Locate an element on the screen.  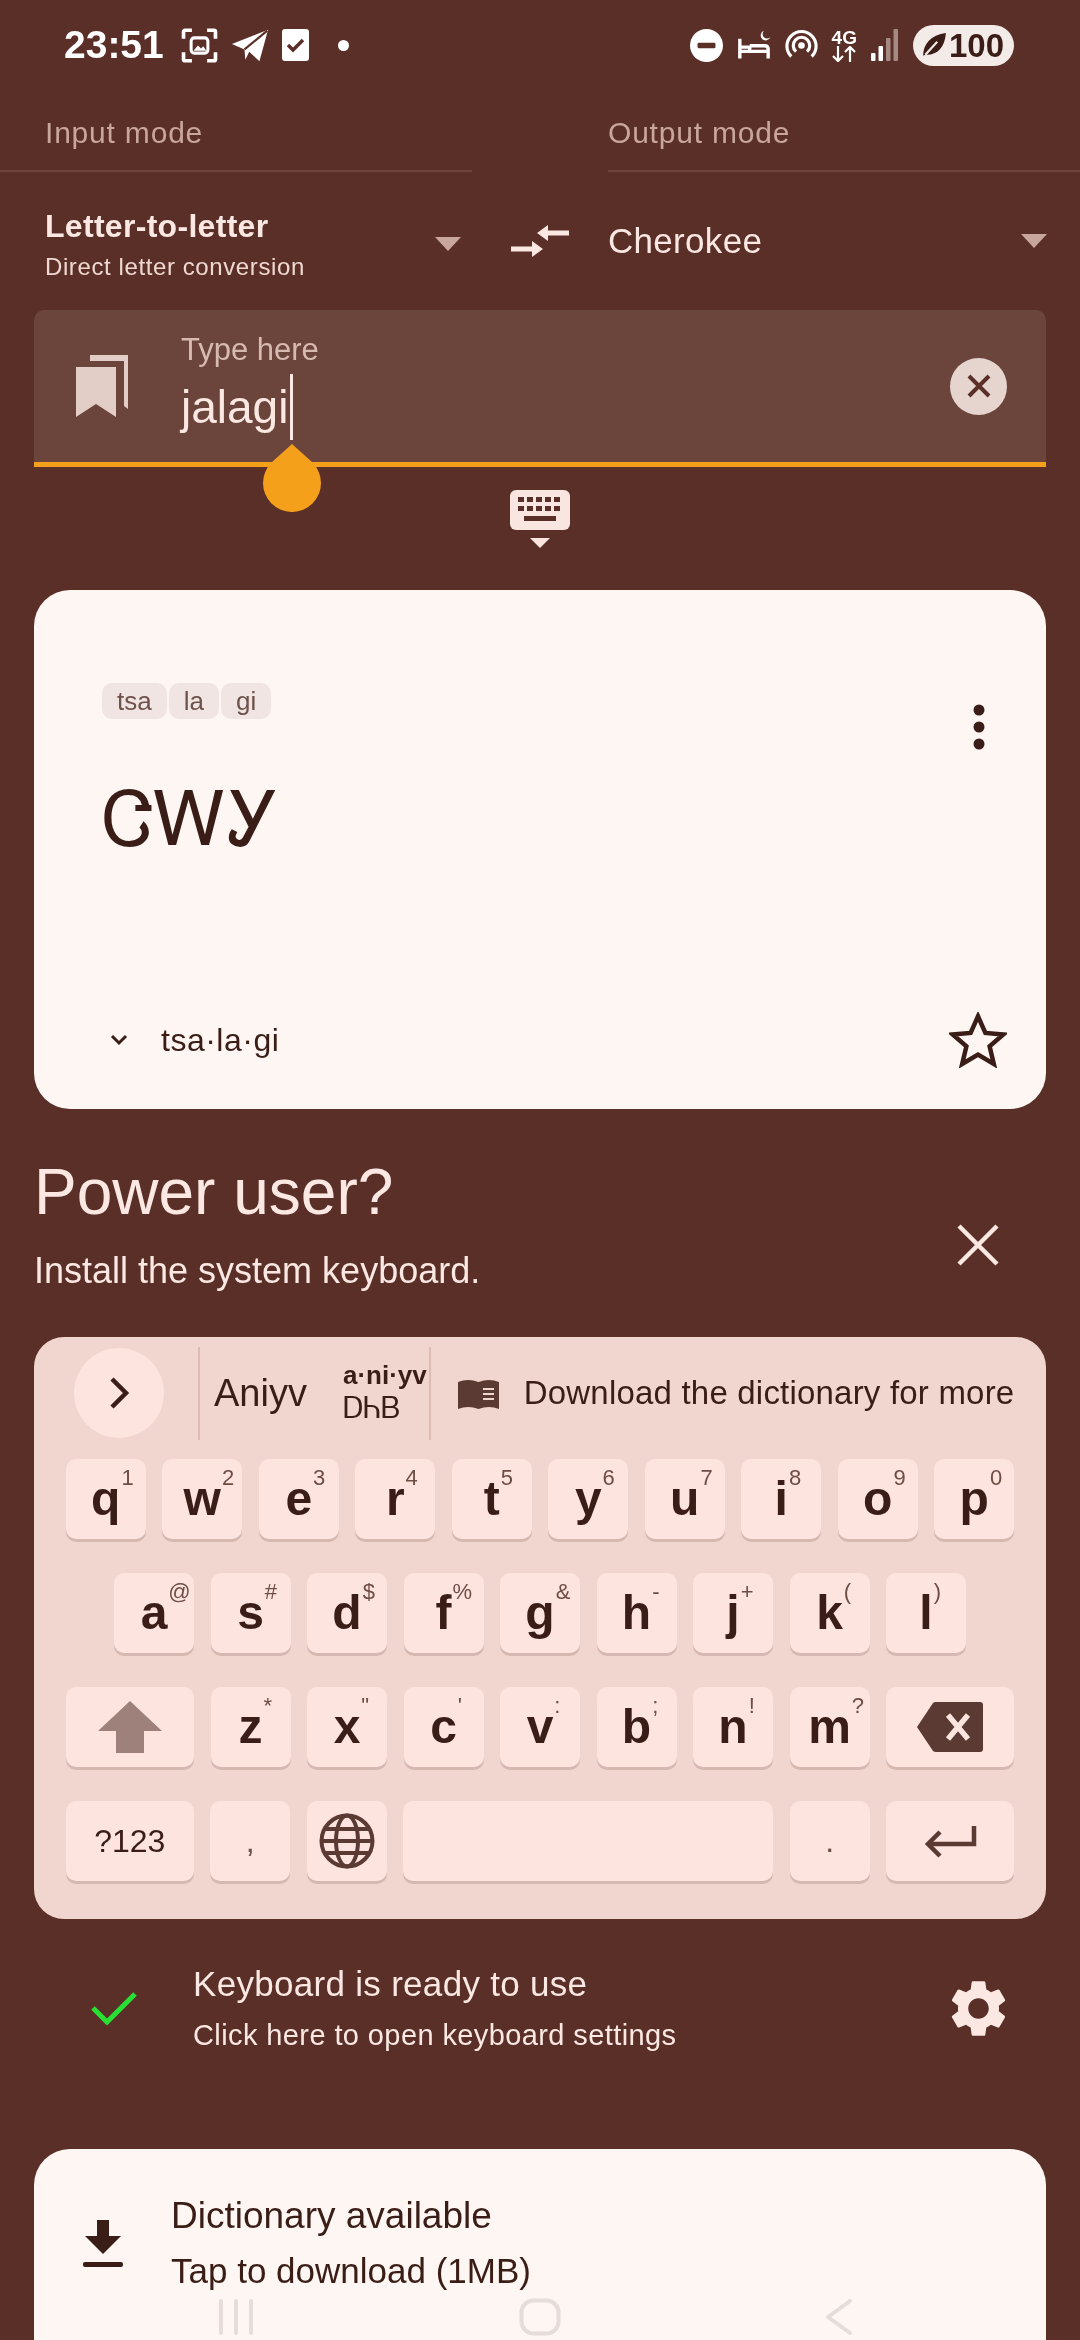
bed-icon is located at coordinates (753, 45).